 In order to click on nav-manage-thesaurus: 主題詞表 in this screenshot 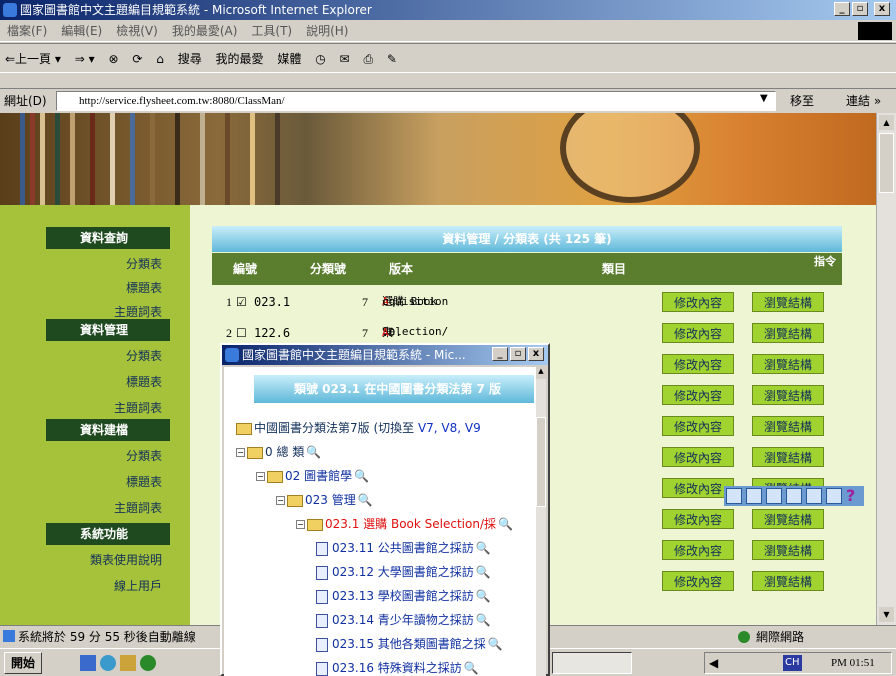, I will do `click(108, 408)`.